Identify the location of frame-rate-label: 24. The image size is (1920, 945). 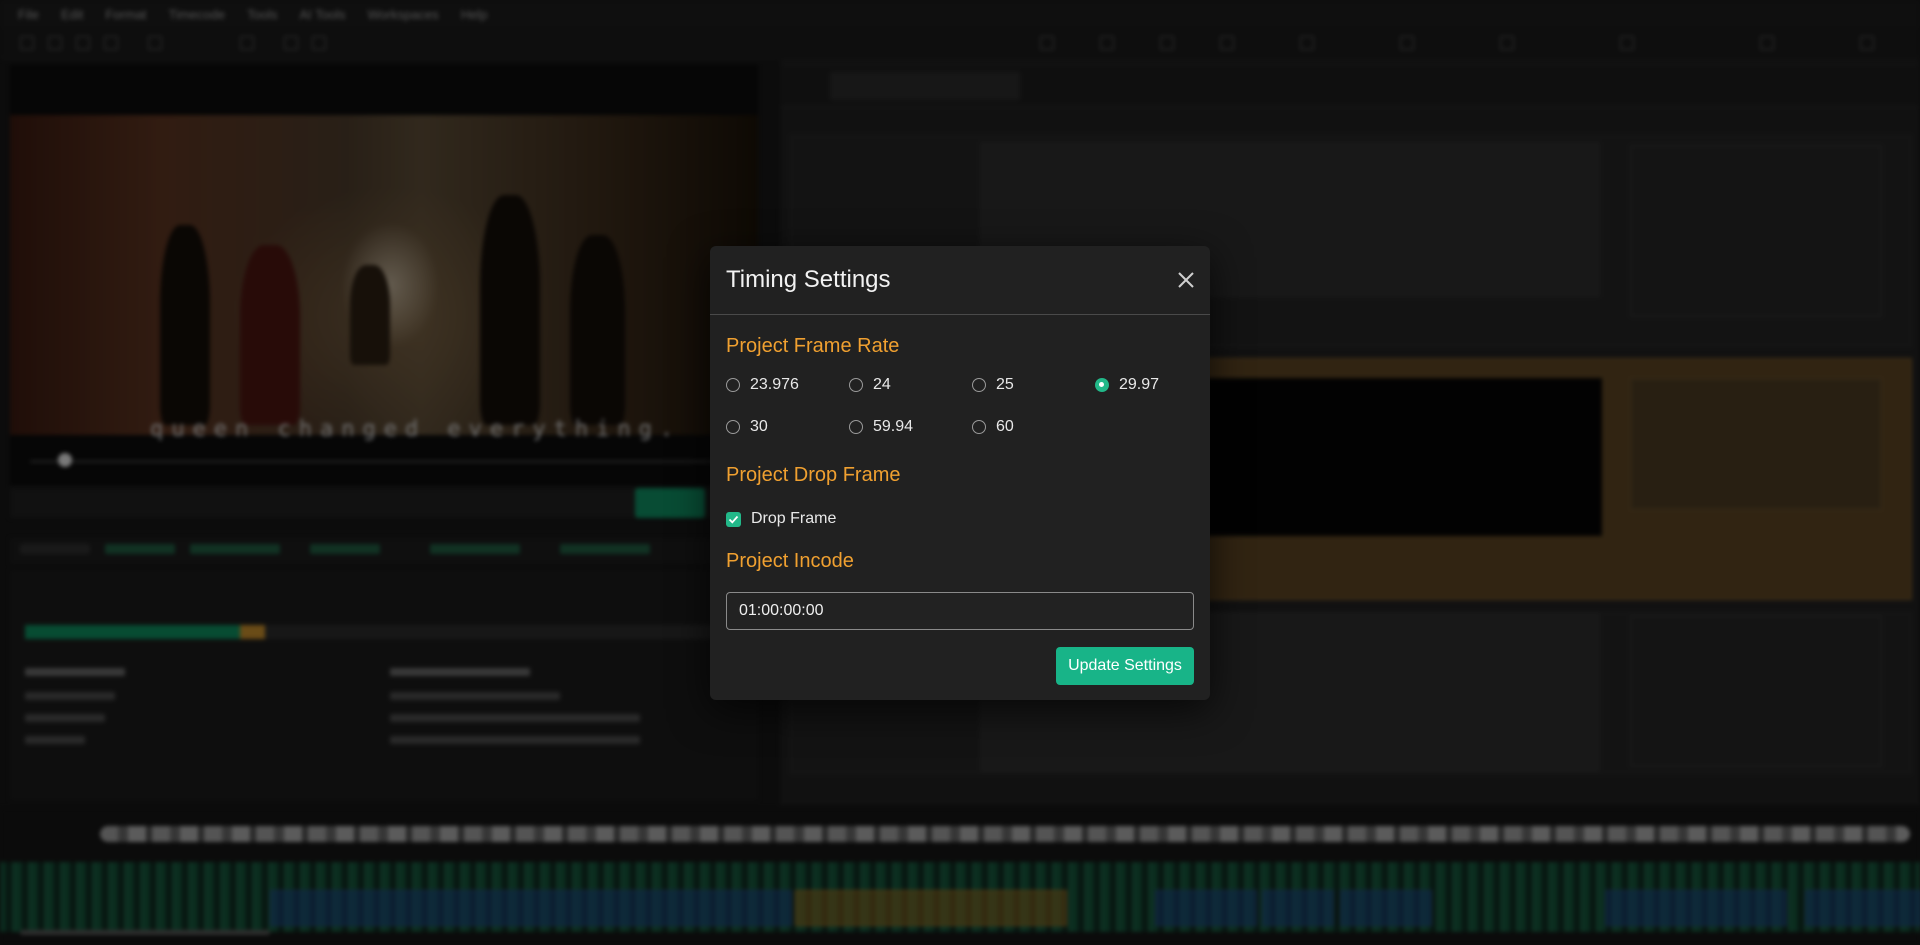
(882, 384).